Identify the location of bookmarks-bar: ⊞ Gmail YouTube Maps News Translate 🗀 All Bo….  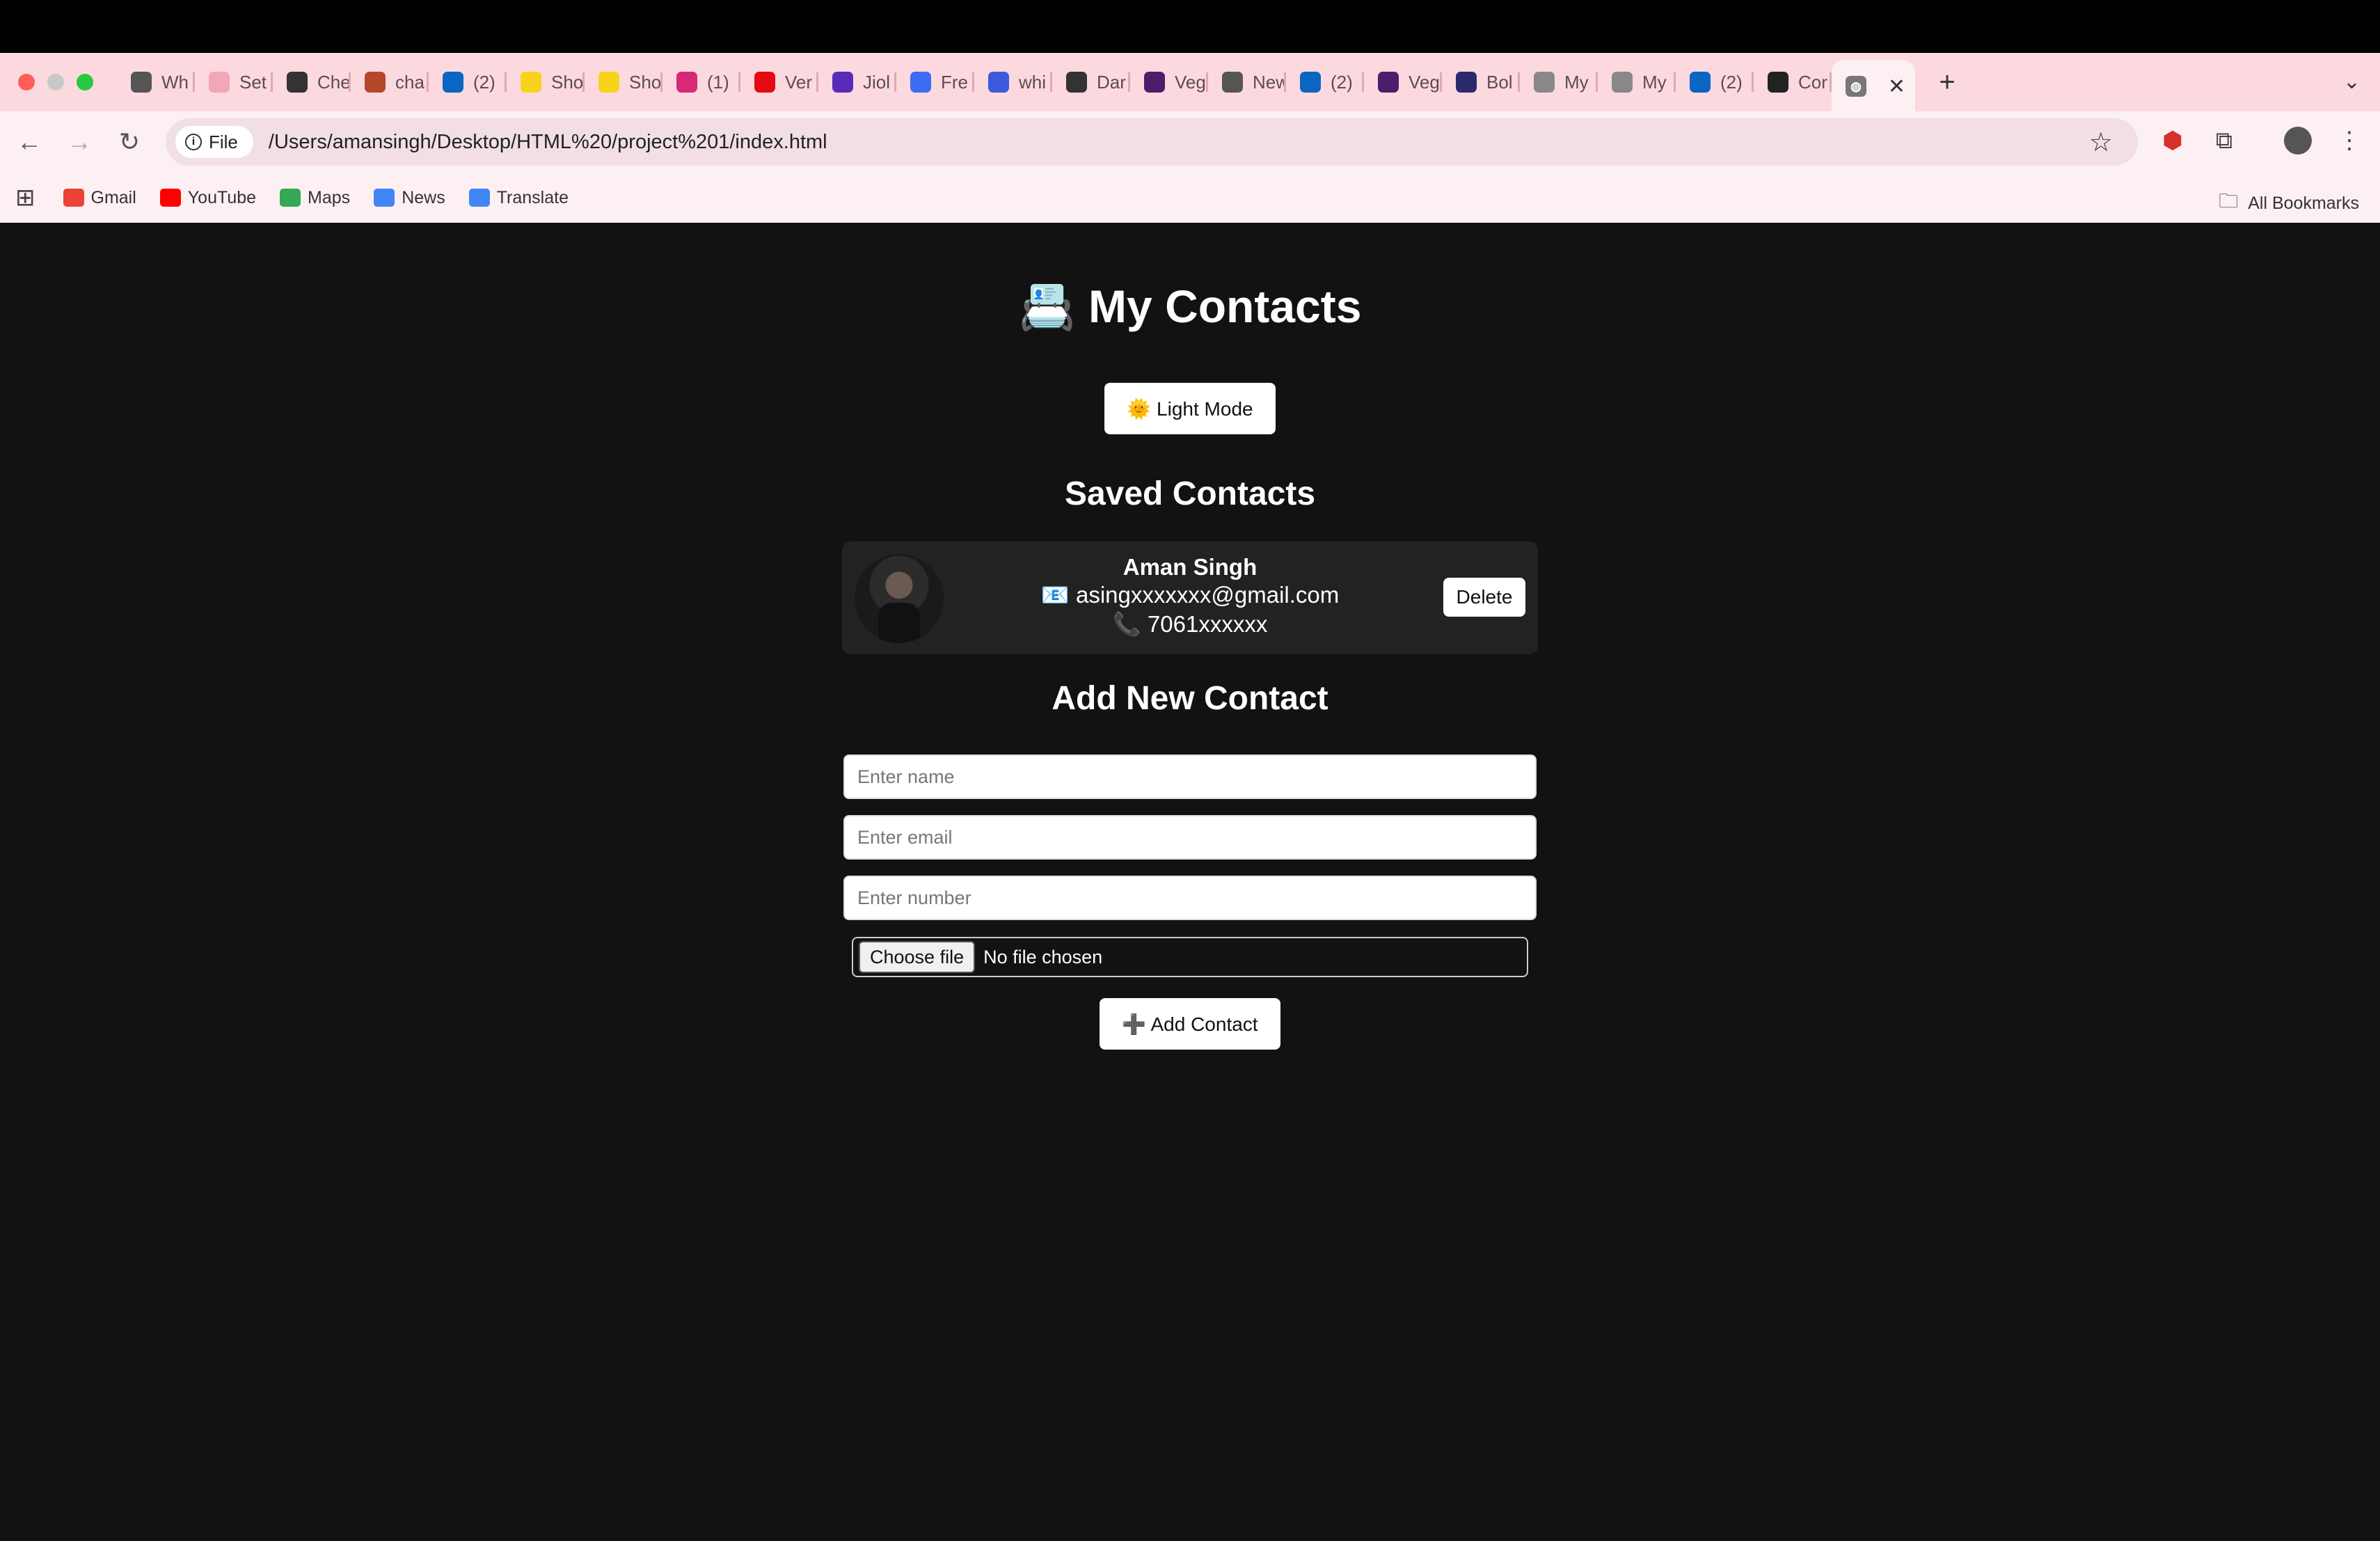
(1190, 198).